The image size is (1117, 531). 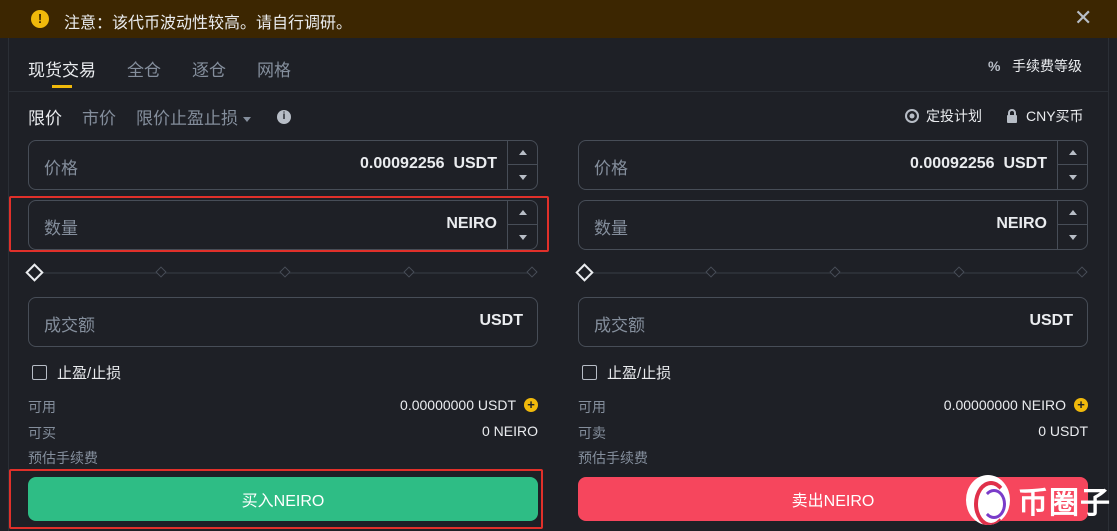 I want to click on cny-buy-link: CNY买币, so click(x=1044, y=116).